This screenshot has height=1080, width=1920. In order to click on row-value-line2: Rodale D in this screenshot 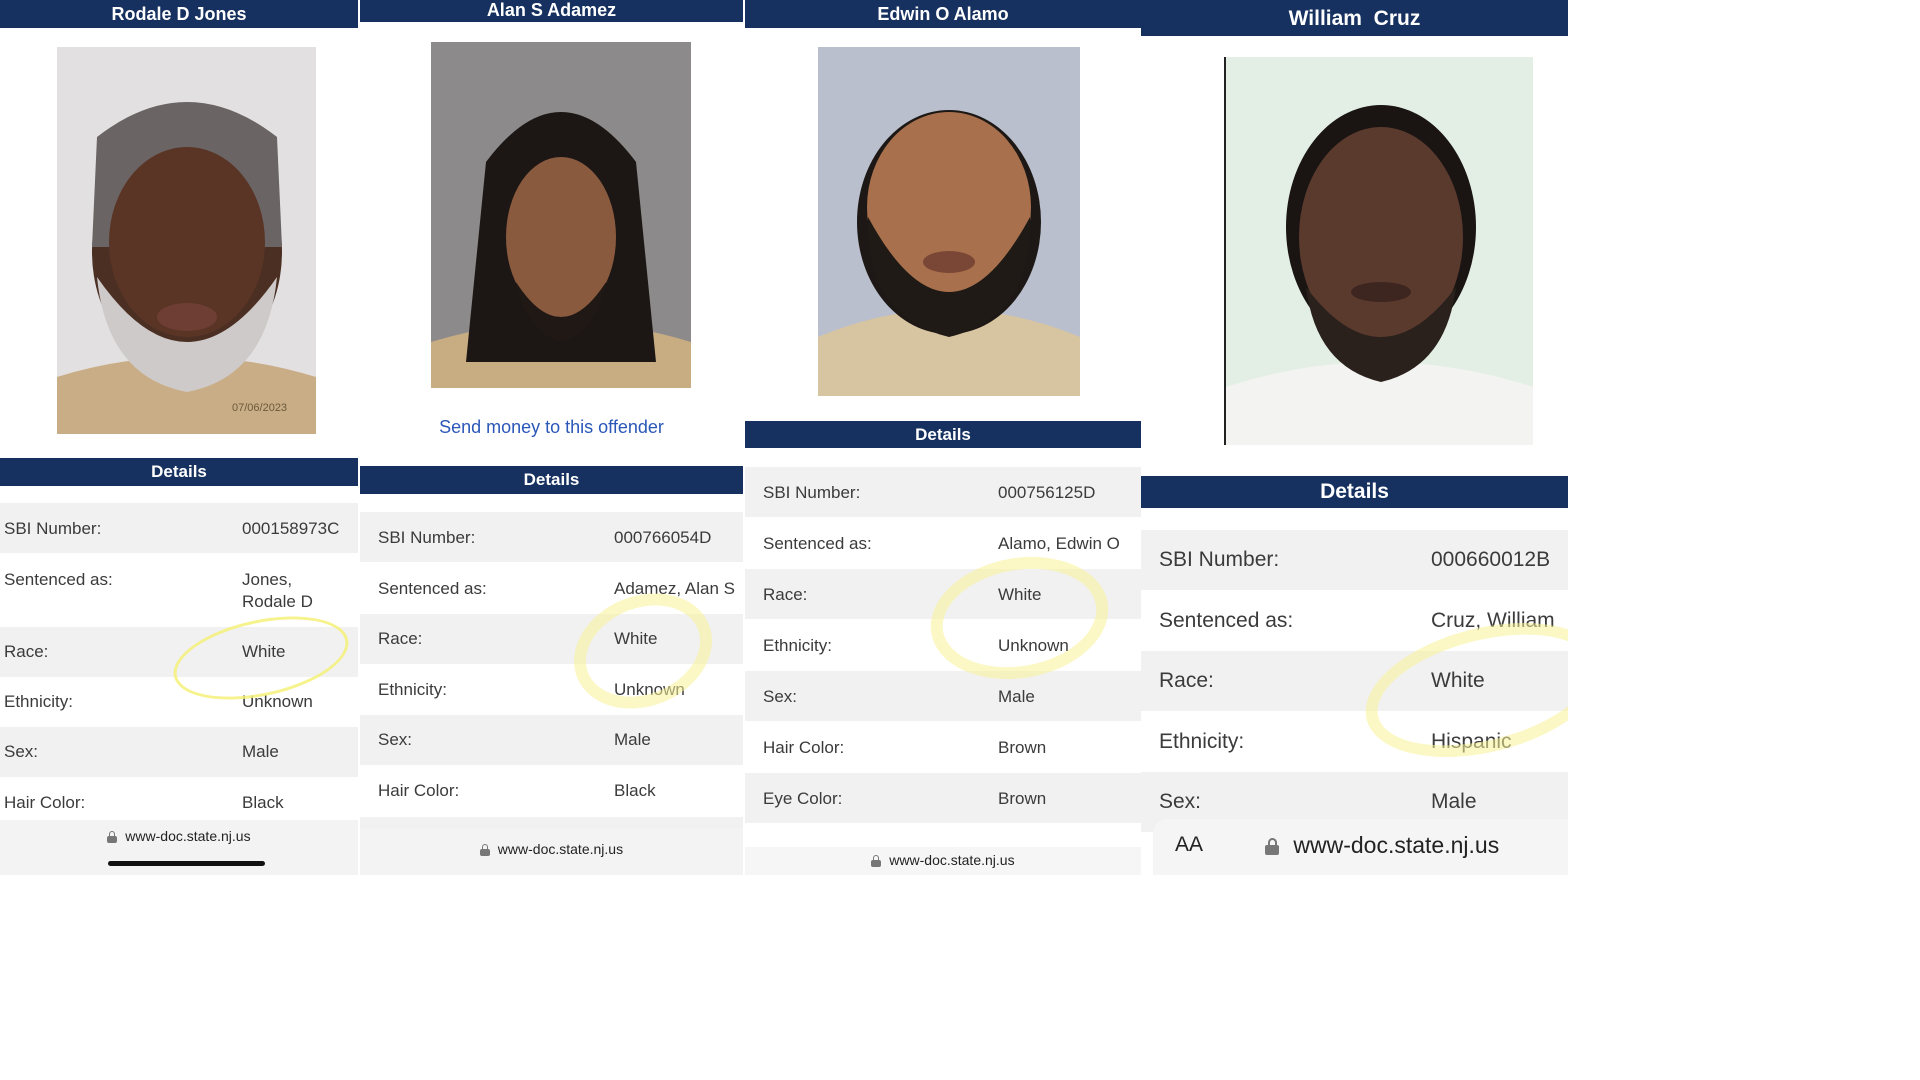, I will do `click(277, 601)`.